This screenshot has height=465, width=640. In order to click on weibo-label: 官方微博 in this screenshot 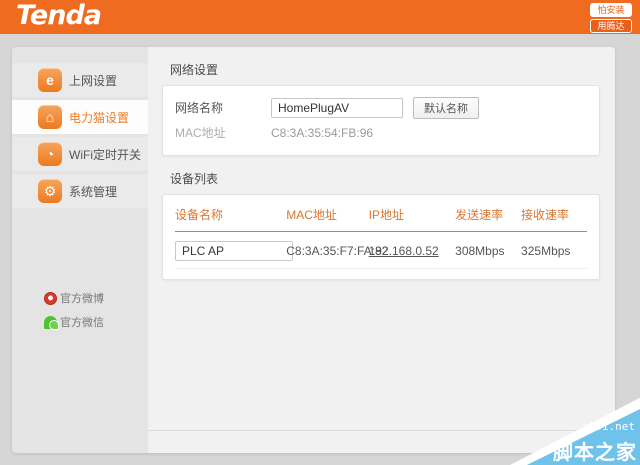, I will do `click(82, 299)`.